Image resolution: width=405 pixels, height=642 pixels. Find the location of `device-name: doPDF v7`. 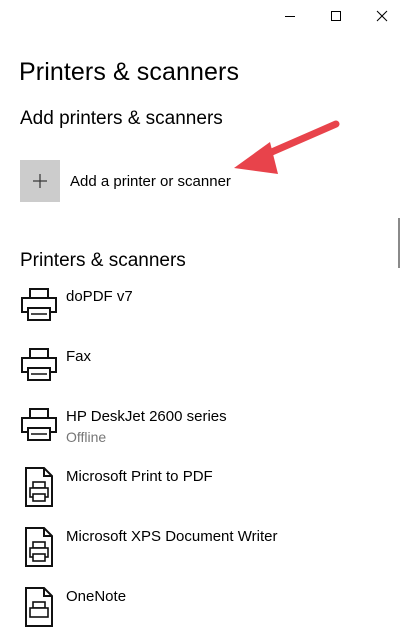

device-name: doPDF v7 is located at coordinates (99, 296).